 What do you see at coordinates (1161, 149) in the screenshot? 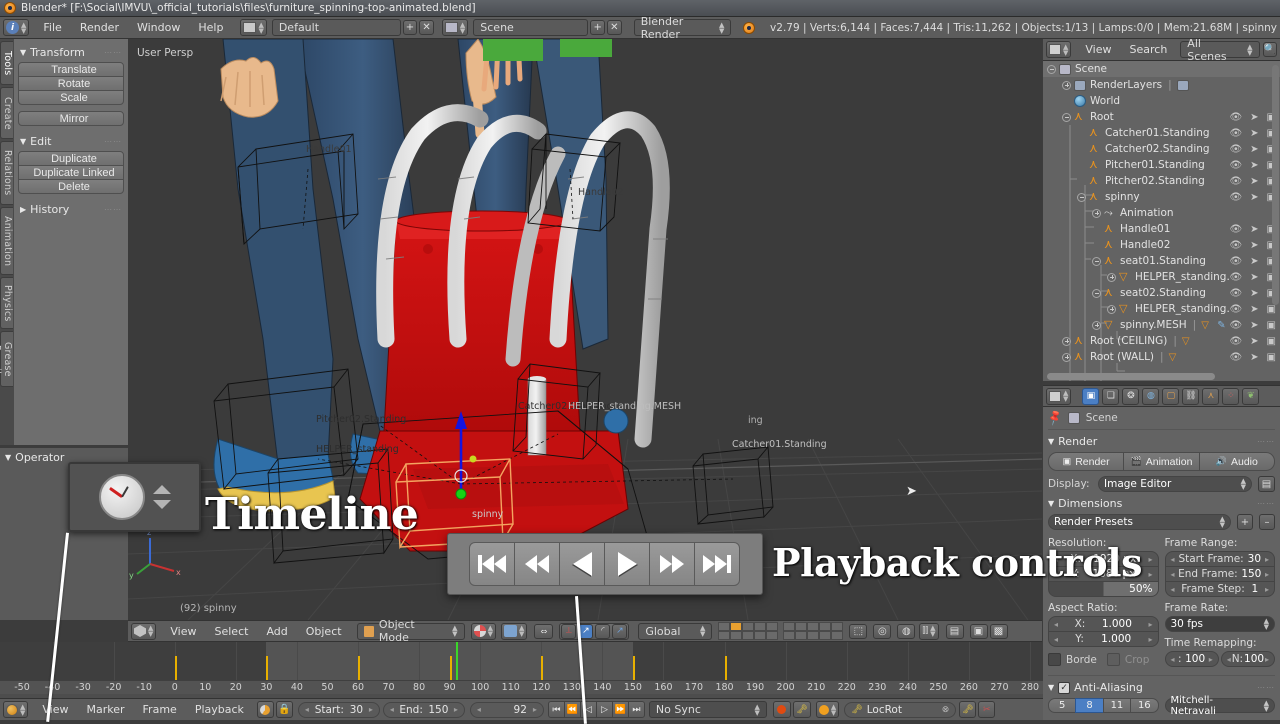
I see `outliner-row-catcher02-standing: ⋏Catcher02.Standing👁➤▣` at bounding box center [1161, 149].